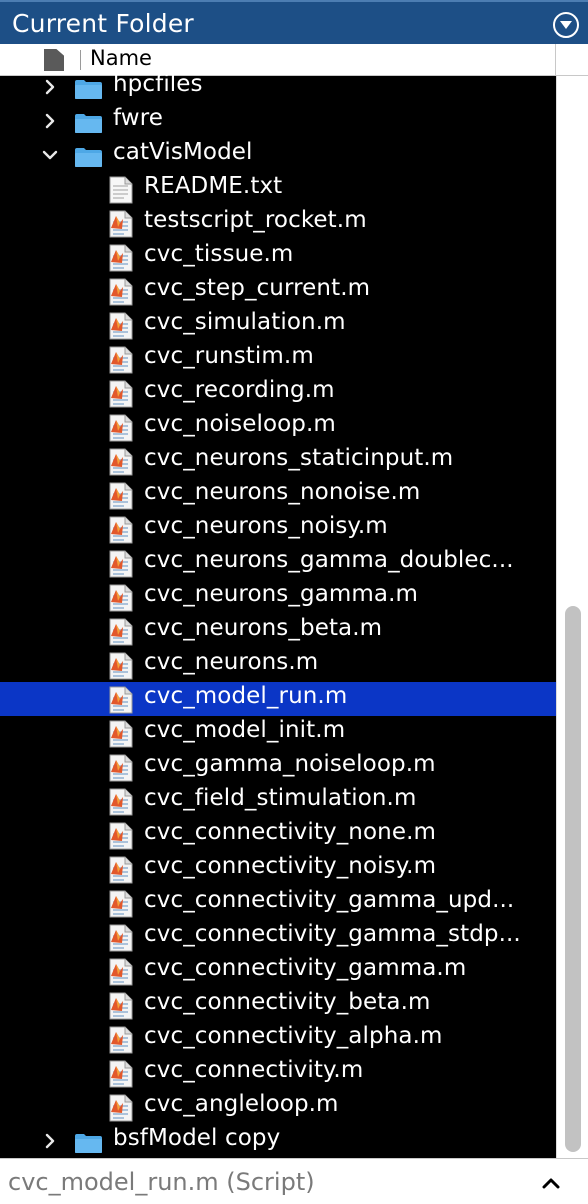 The width and height of the screenshot is (588, 1204). I want to click on text-file-icon, so click(121, 190).